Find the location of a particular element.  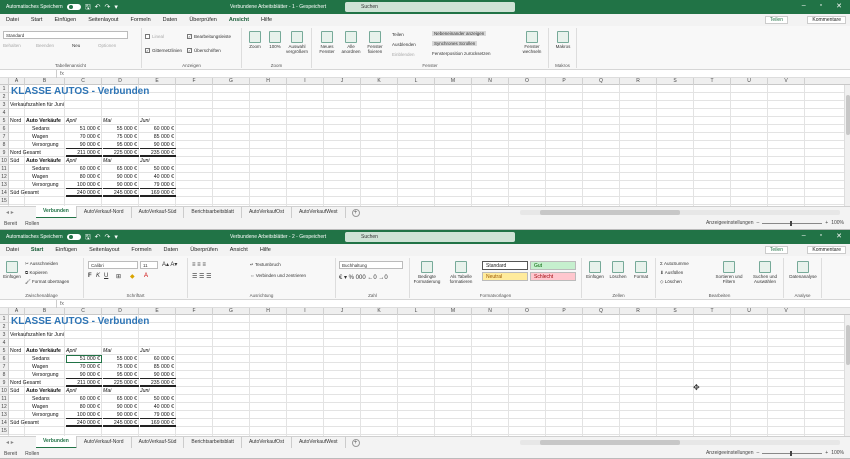

row-header: 3 is located at coordinates (4, 105).